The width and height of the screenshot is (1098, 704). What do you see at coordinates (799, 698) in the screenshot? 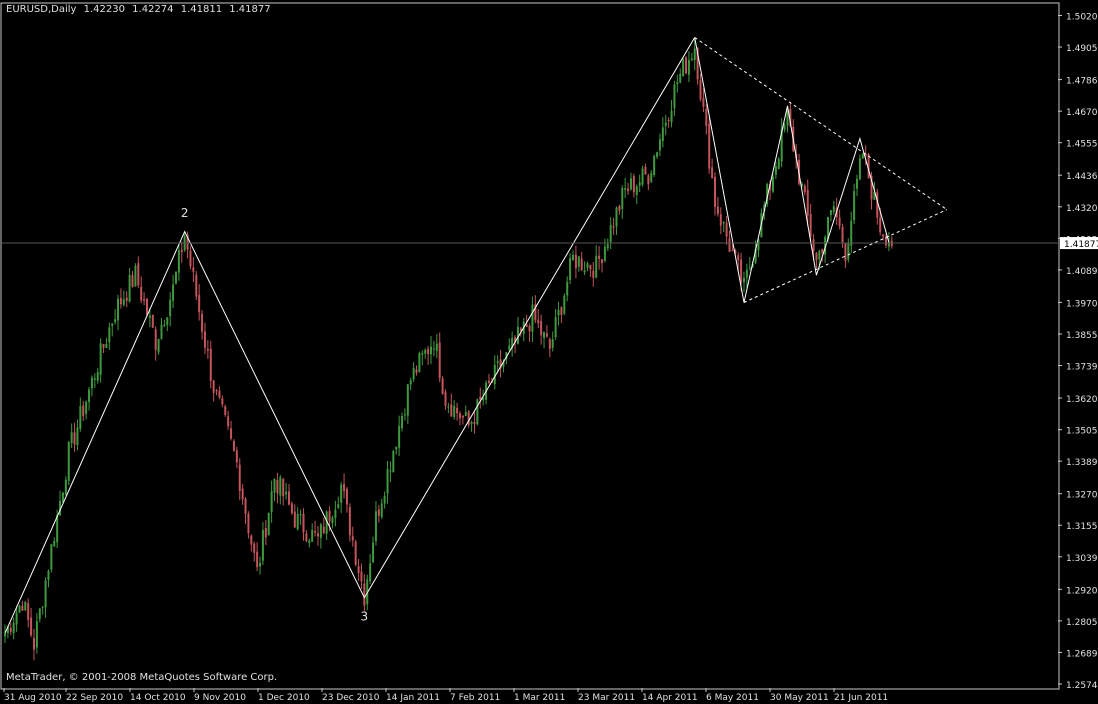
I see `time-tick-label: 30 May 2011` at bounding box center [799, 698].